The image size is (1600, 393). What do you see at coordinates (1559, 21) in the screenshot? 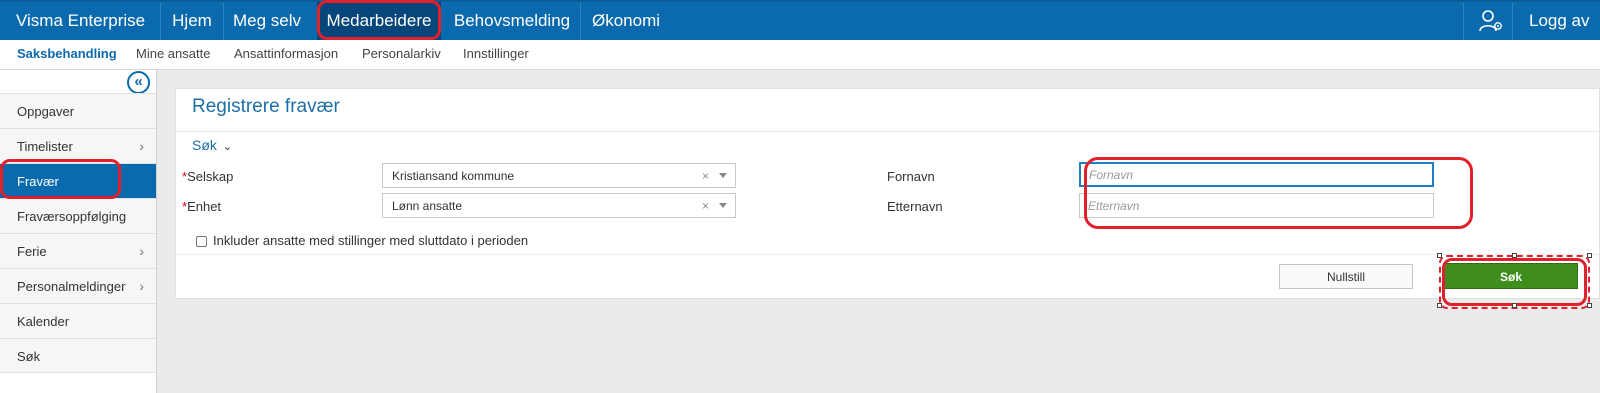
I see `logout-link: Logg av` at bounding box center [1559, 21].